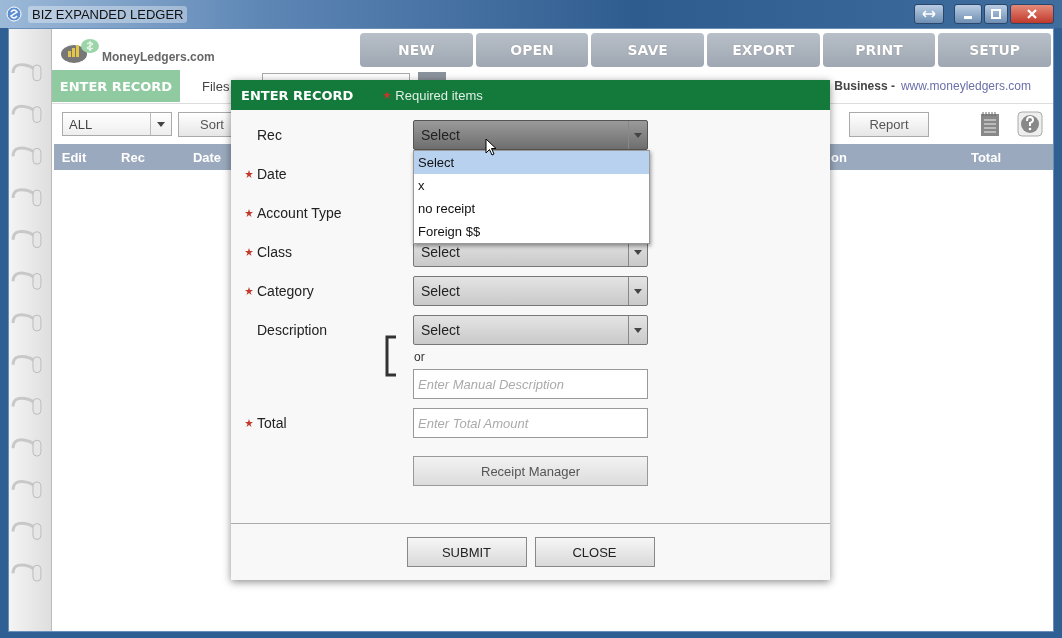  What do you see at coordinates (439, 95) in the screenshot?
I see `required-note: Required items` at bounding box center [439, 95].